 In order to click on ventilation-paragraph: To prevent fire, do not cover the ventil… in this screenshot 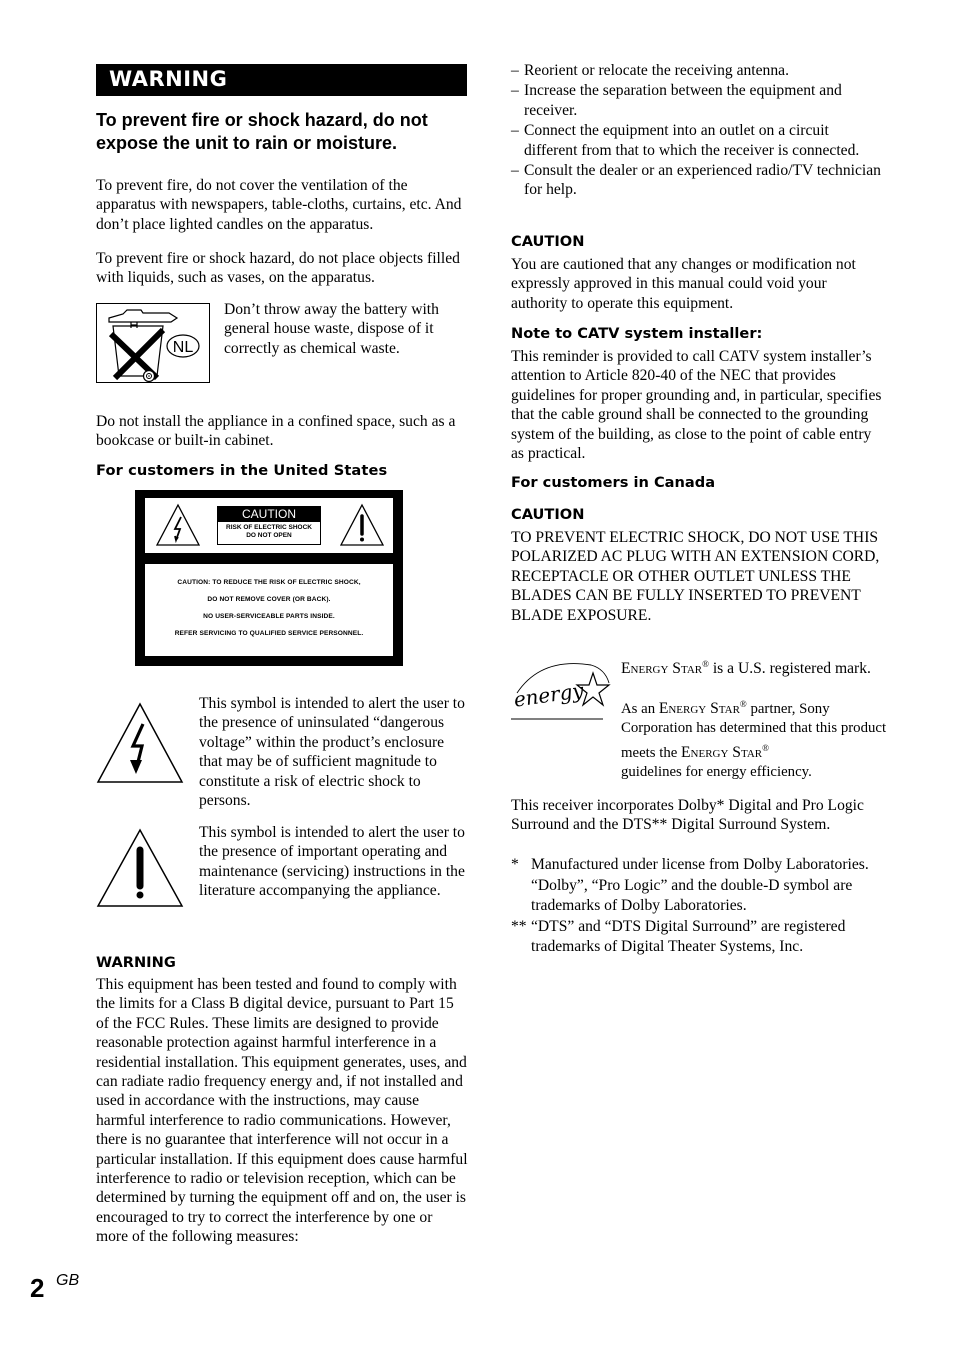, I will do `click(279, 205)`.